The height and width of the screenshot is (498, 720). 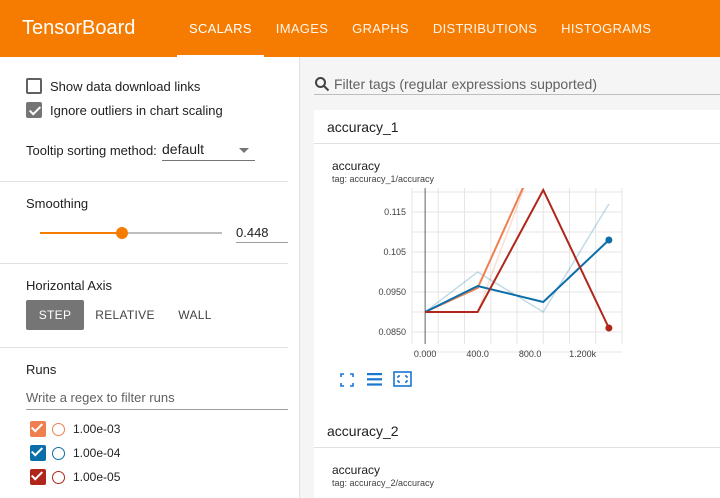 I want to click on axis-wall-button: WALL, so click(x=195, y=315).